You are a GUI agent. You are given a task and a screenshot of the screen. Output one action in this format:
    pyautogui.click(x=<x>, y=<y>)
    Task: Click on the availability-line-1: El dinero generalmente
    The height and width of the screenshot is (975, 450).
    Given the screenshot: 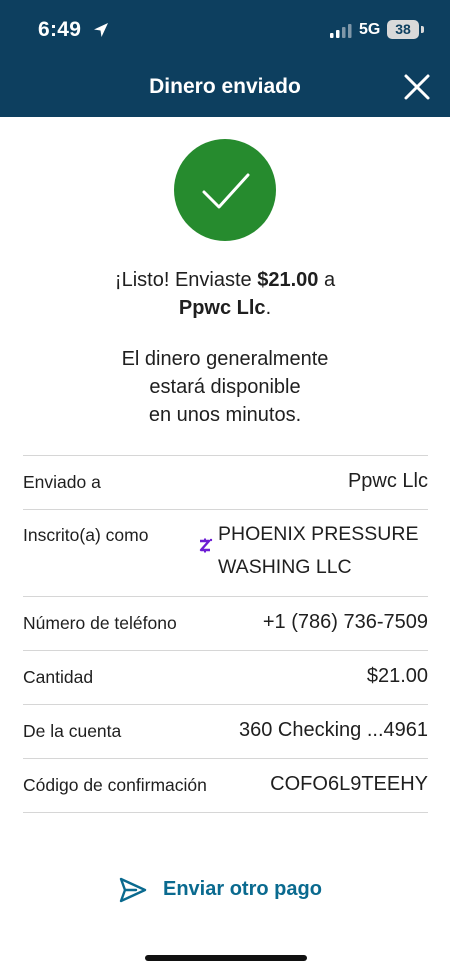 What is the action you would take?
    pyautogui.click(x=225, y=359)
    